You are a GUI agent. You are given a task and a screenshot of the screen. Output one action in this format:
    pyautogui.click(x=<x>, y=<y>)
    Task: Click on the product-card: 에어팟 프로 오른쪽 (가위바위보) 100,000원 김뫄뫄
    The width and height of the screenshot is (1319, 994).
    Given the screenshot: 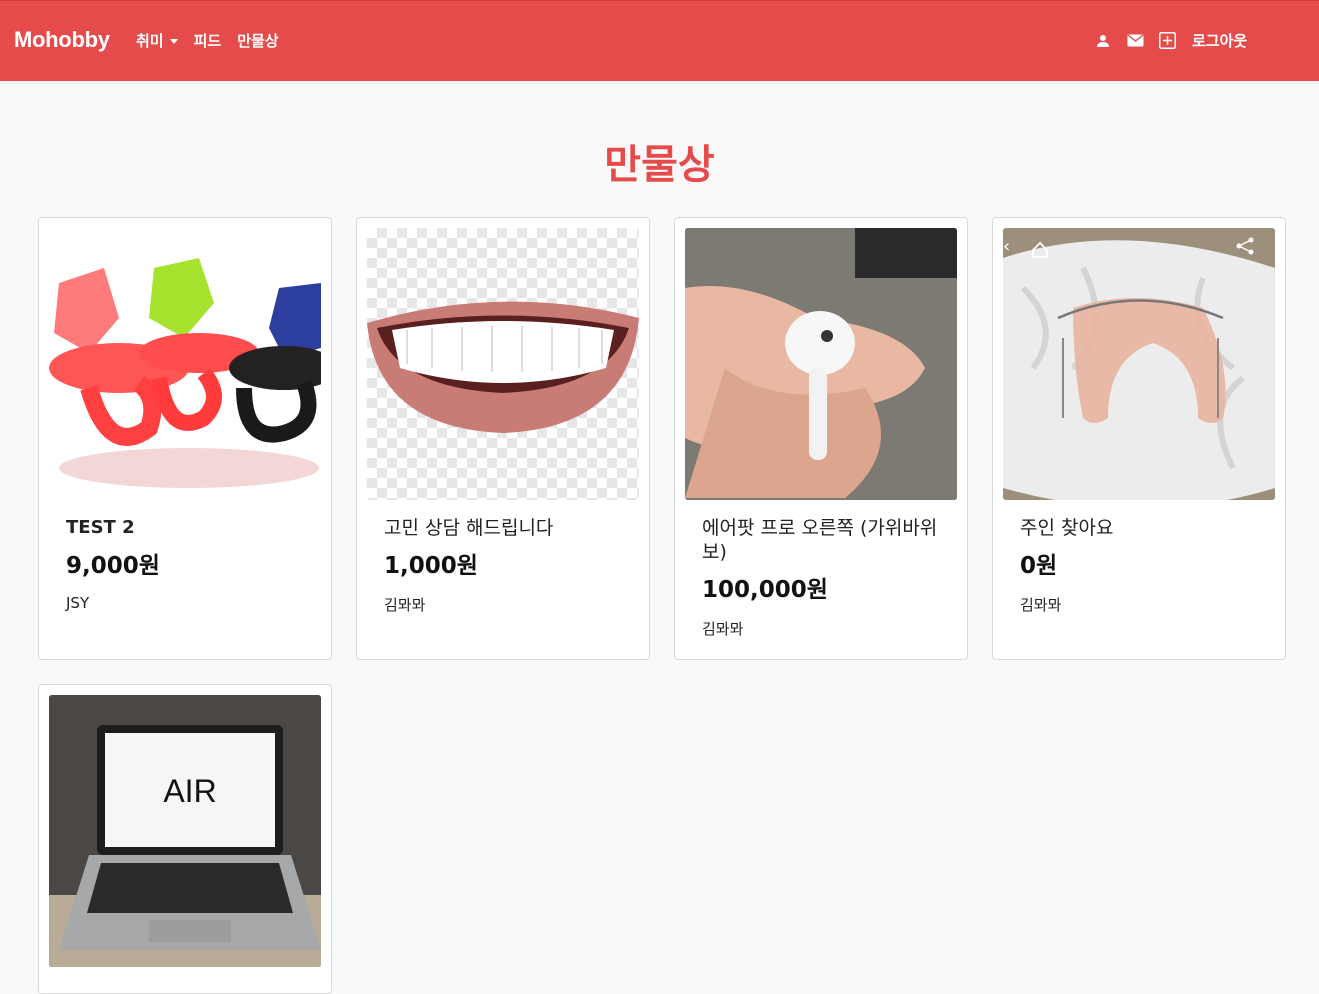 What is the action you would take?
    pyautogui.click(x=821, y=438)
    